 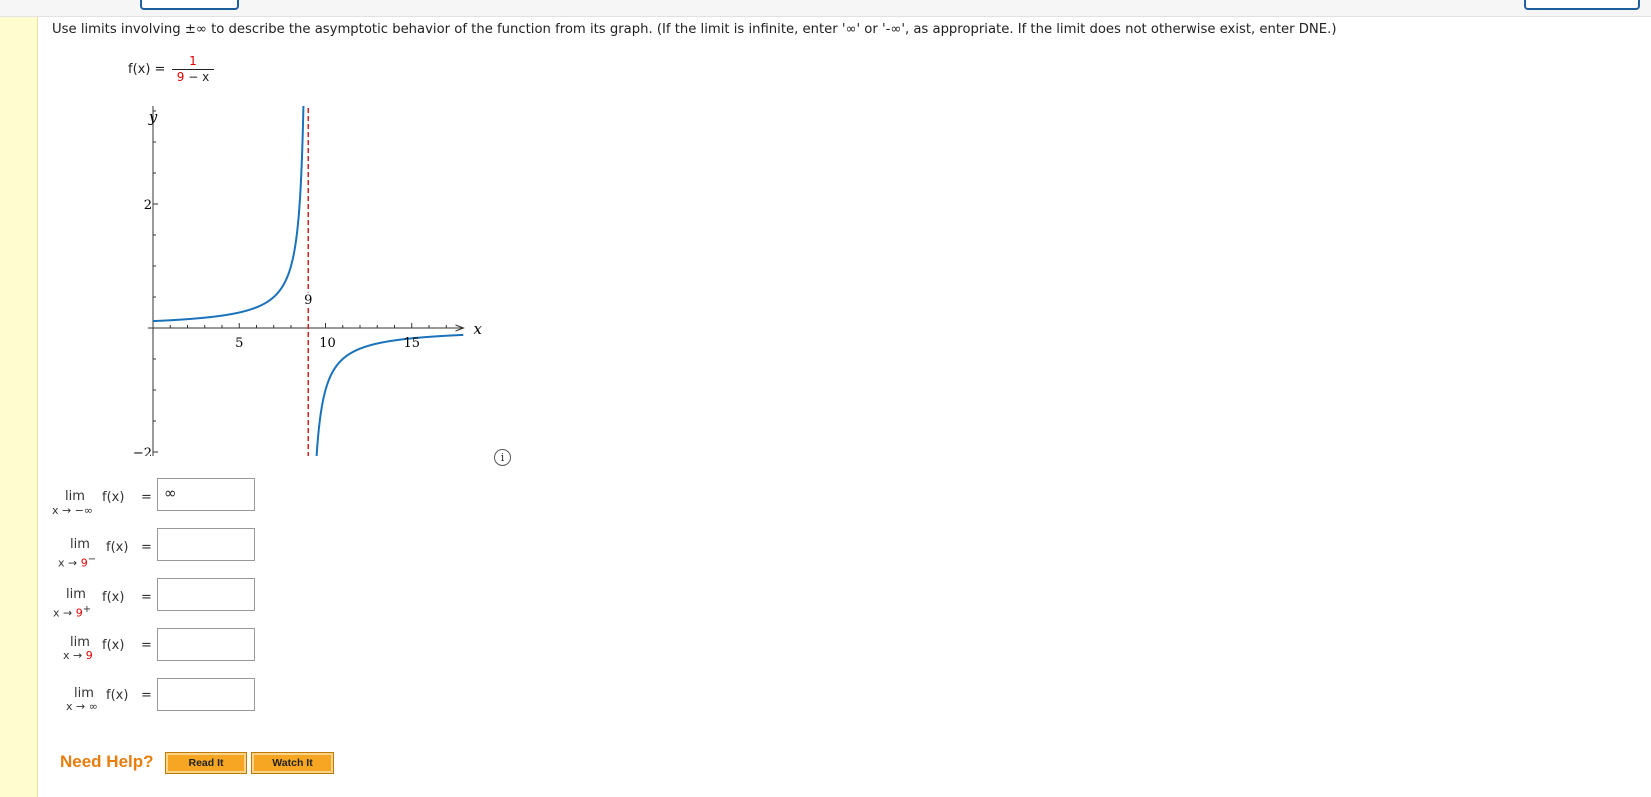 I want to click on x-tick-labels: 5 10 15, so click(x=327, y=343).